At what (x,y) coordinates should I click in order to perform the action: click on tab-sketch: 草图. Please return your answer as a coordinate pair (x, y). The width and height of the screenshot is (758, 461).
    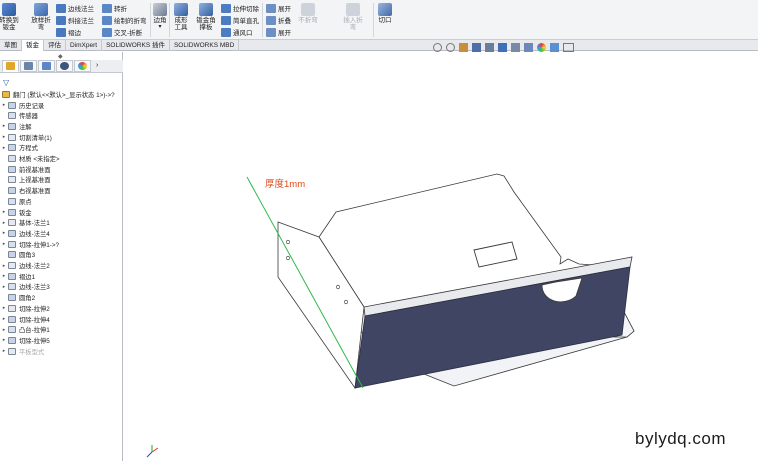
    Looking at the image, I should click on (11, 45).